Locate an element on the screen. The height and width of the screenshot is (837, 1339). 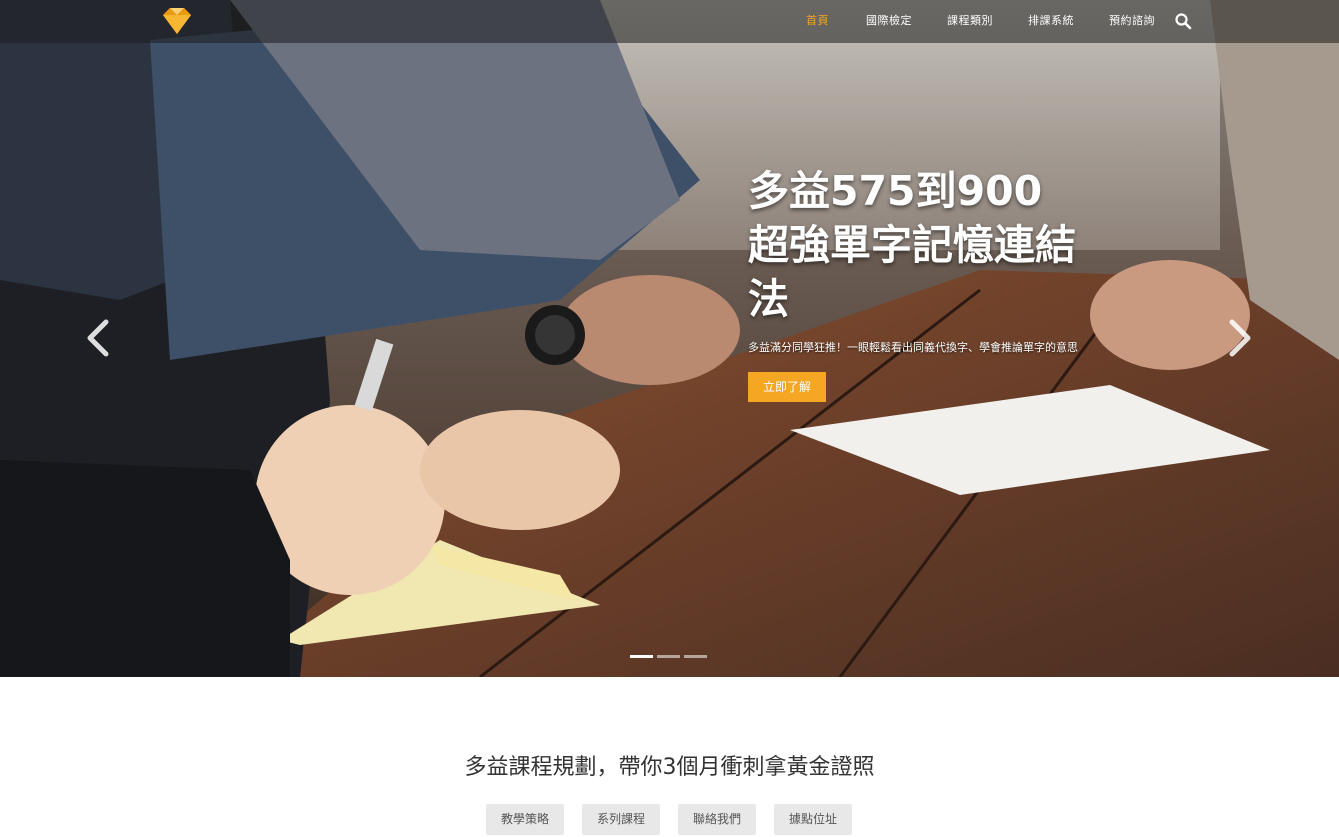
nav-item-scheduling-system: 排課系統 is located at coordinates (1051, 21).